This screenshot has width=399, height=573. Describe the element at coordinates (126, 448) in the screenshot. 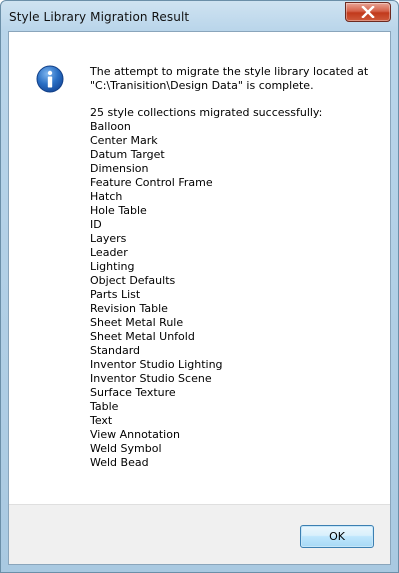

I see `list-item: Weld Symbol` at that location.